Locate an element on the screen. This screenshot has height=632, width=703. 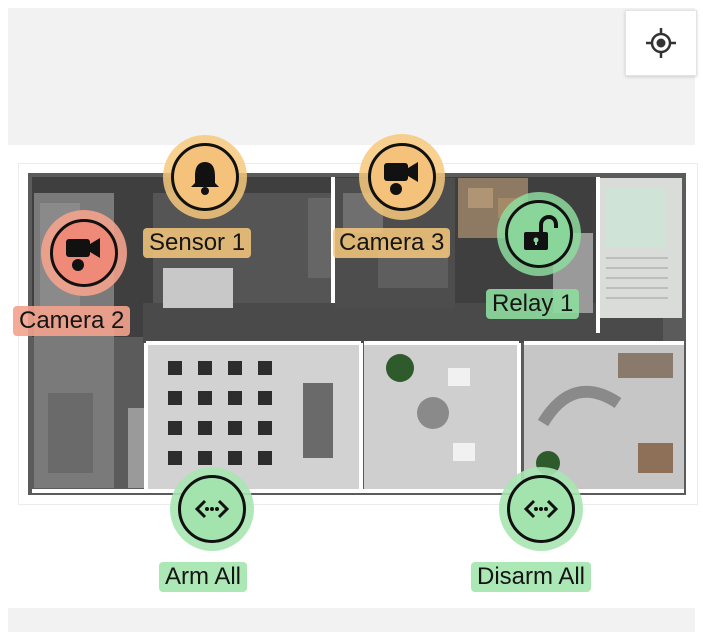
relay-1-marker is located at coordinates (539, 234).